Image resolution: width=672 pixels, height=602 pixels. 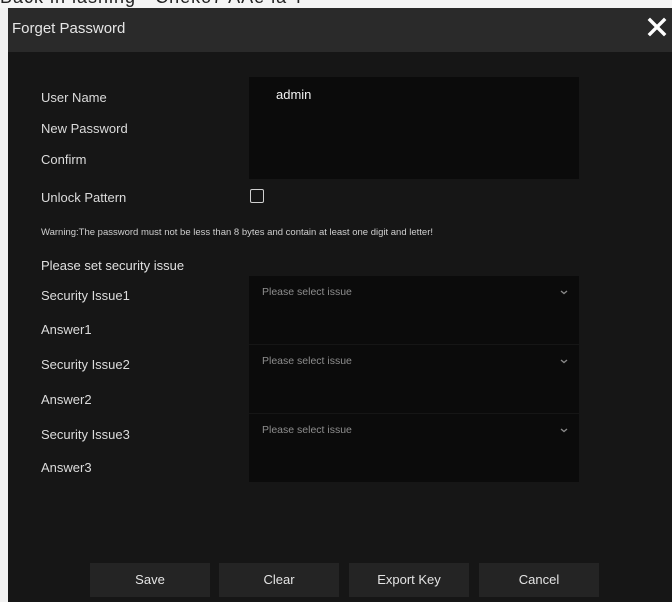 I want to click on answer-1-label: Answer1, so click(x=66, y=329).